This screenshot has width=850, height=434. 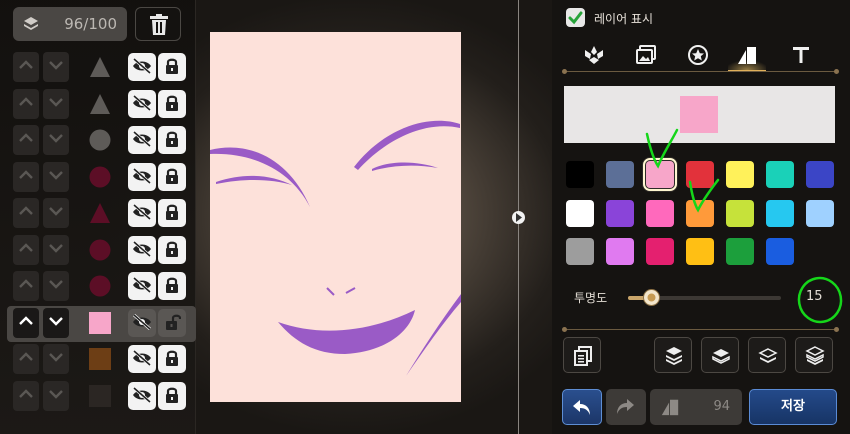 I want to click on annotation-overlay, so click(x=744, y=226).